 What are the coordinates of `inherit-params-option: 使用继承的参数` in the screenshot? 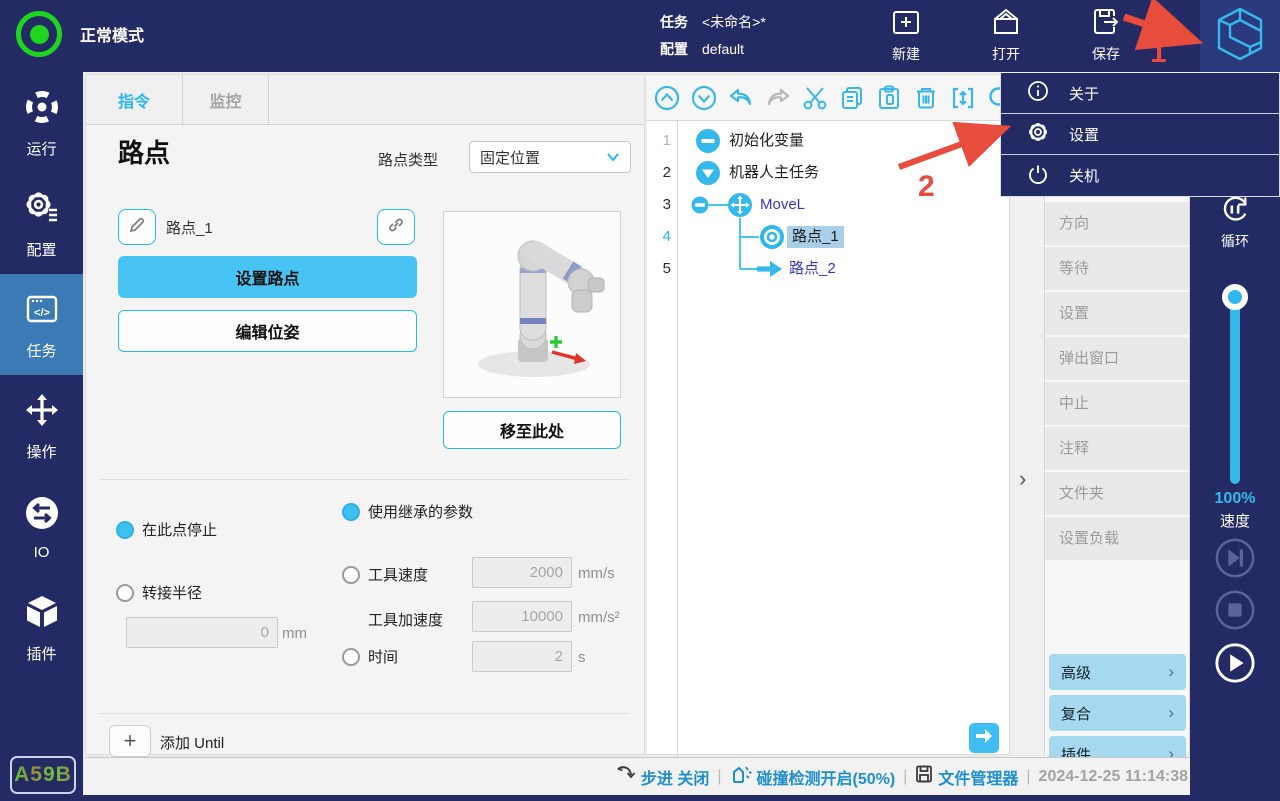 It's located at (407, 511).